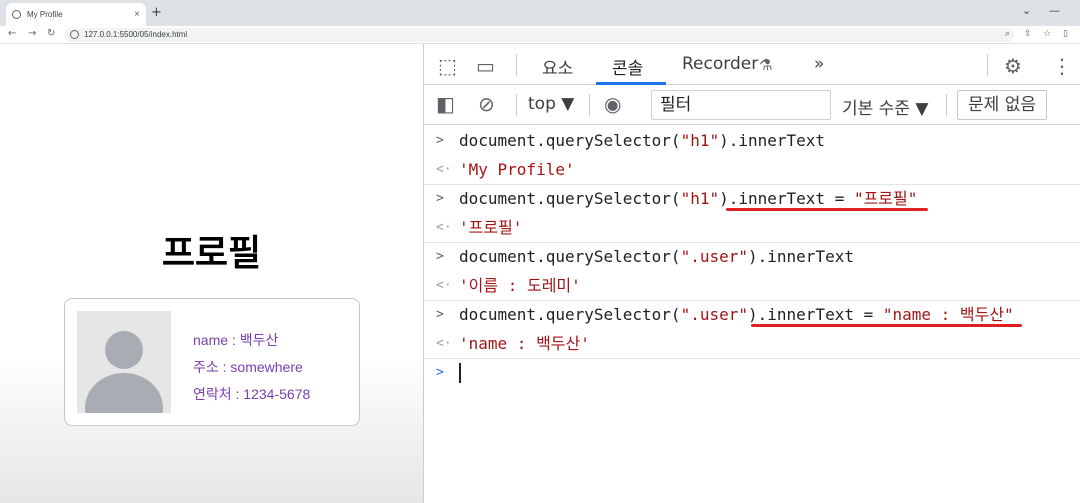 Image resolution: width=1080 pixels, height=503 pixels. I want to click on sidebar-toggle-icon: ◧, so click(445, 104).